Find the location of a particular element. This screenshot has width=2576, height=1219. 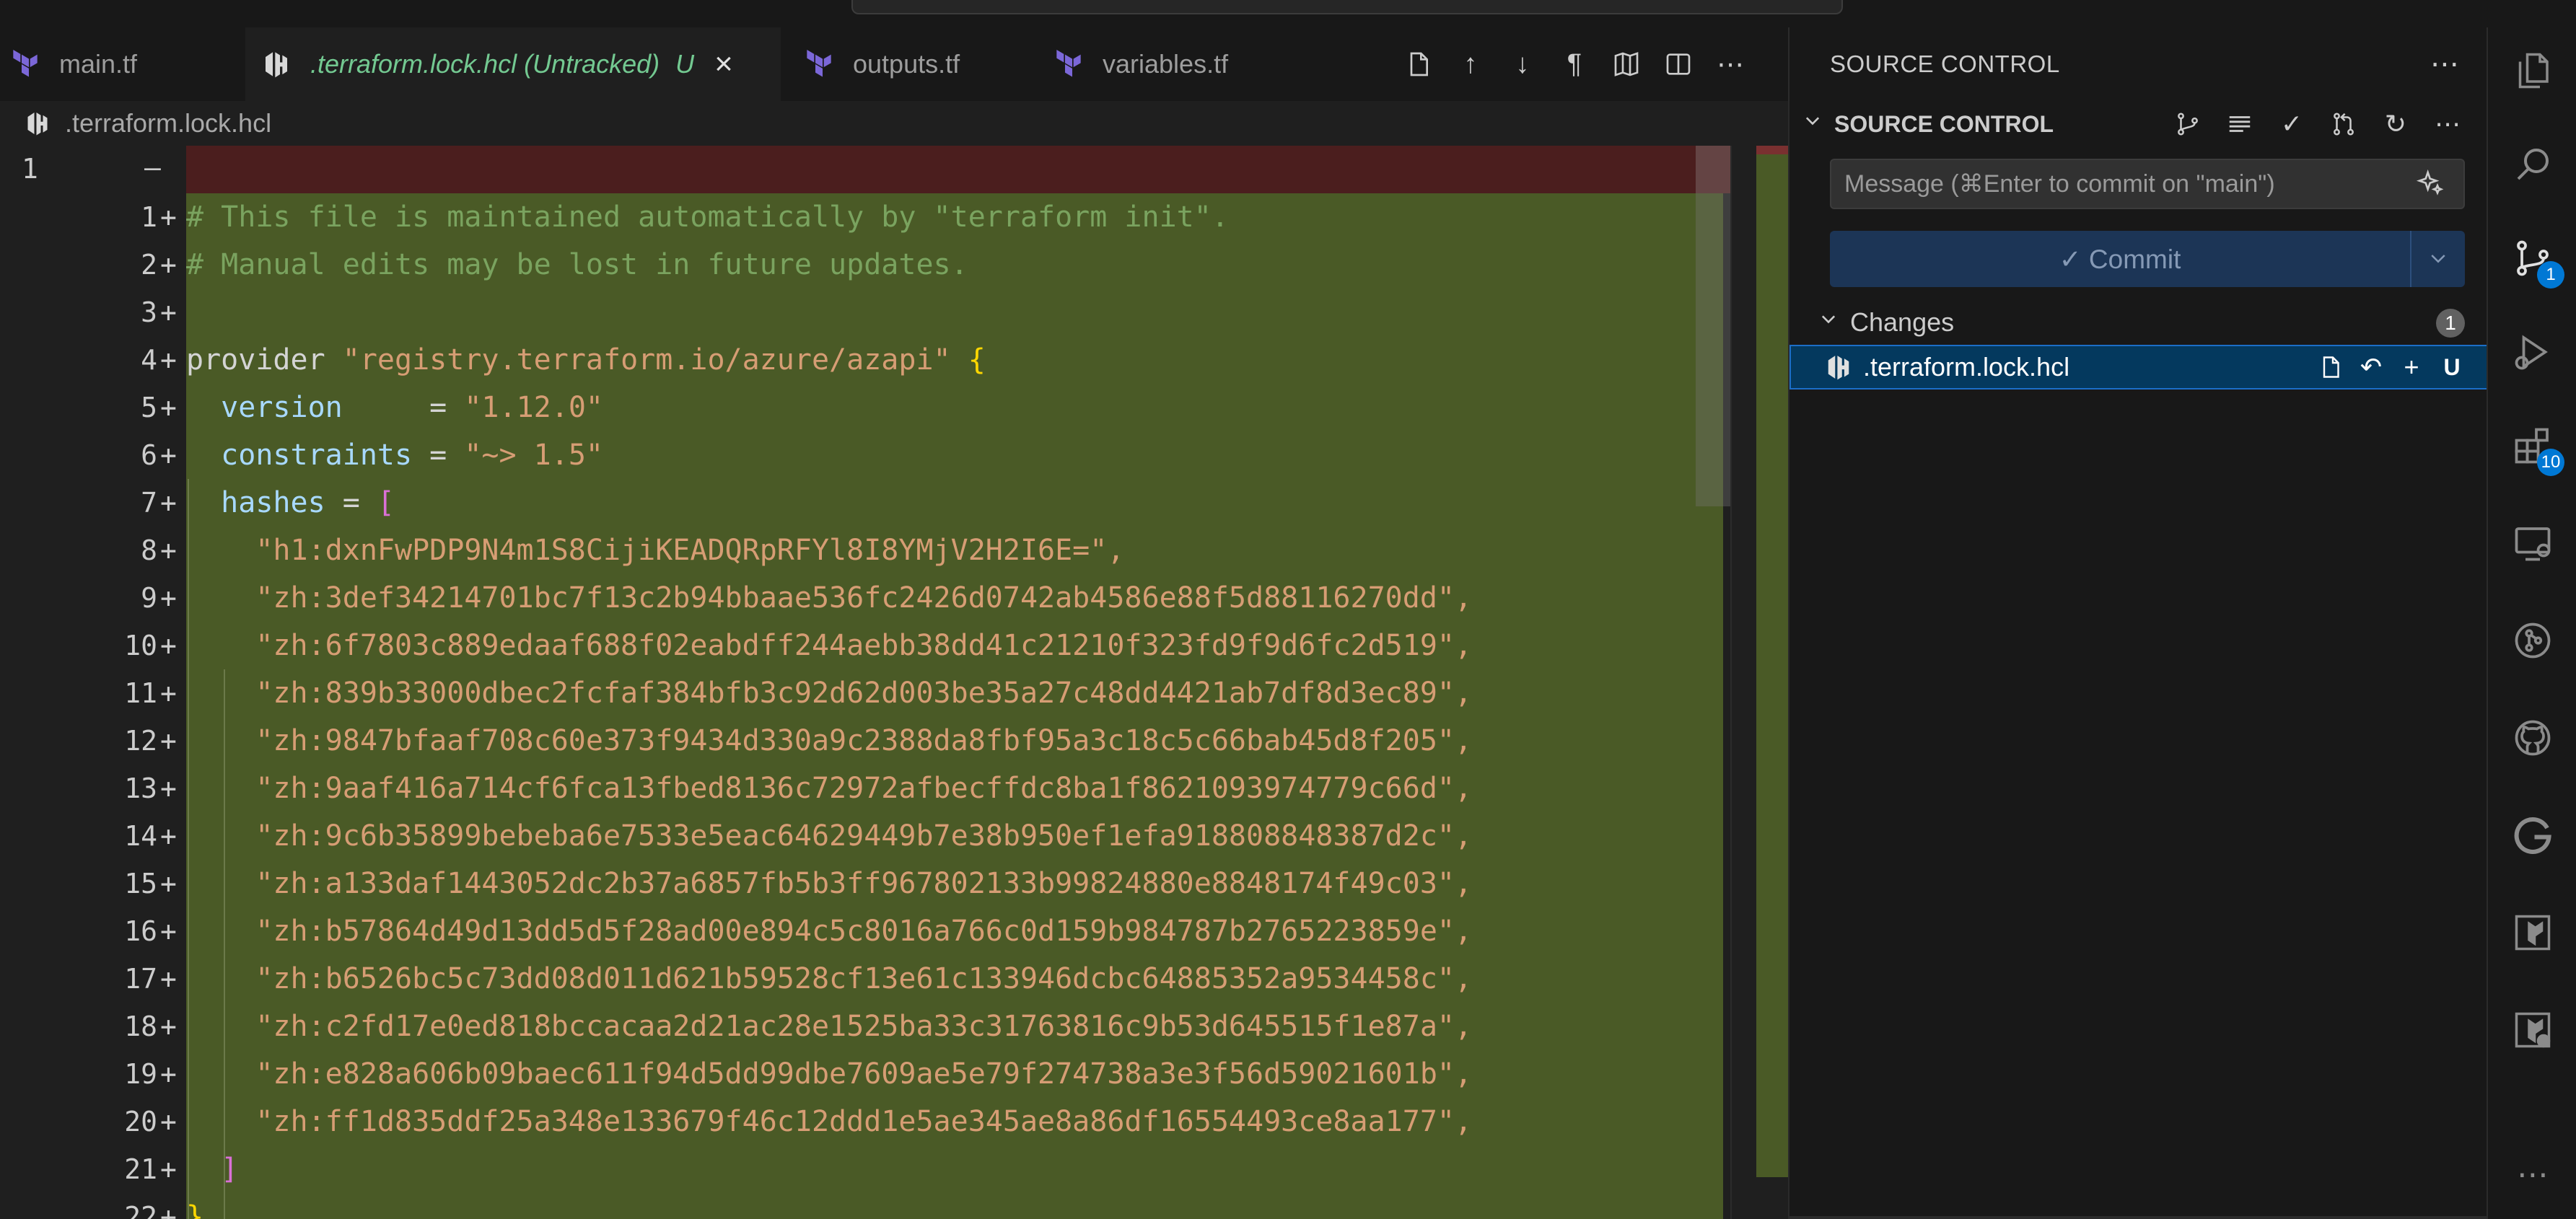

list-view-icon is located at coordinates (2240, 124).